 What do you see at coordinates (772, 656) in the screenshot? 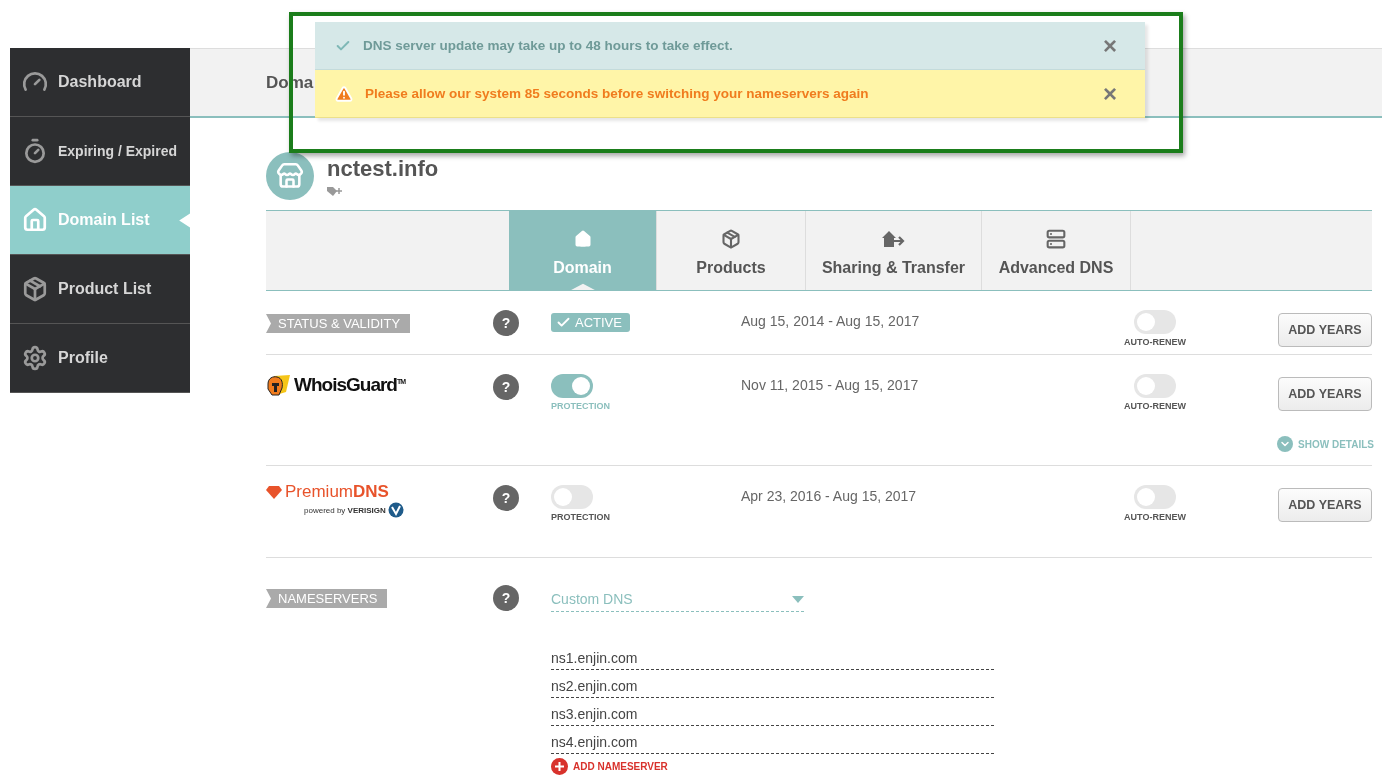
I see `nameserver-field: ns1.enjin.com` at bounding box center [772, 656].